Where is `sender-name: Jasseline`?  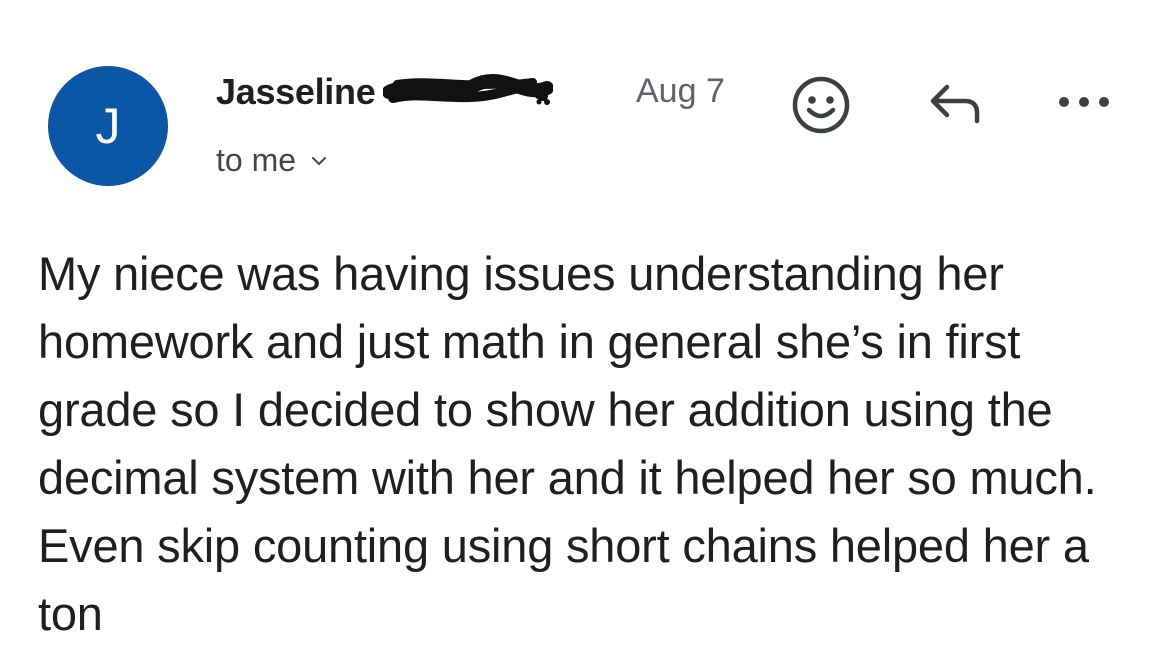
sender-name: Jasseline is located at coordinates (296, 92).